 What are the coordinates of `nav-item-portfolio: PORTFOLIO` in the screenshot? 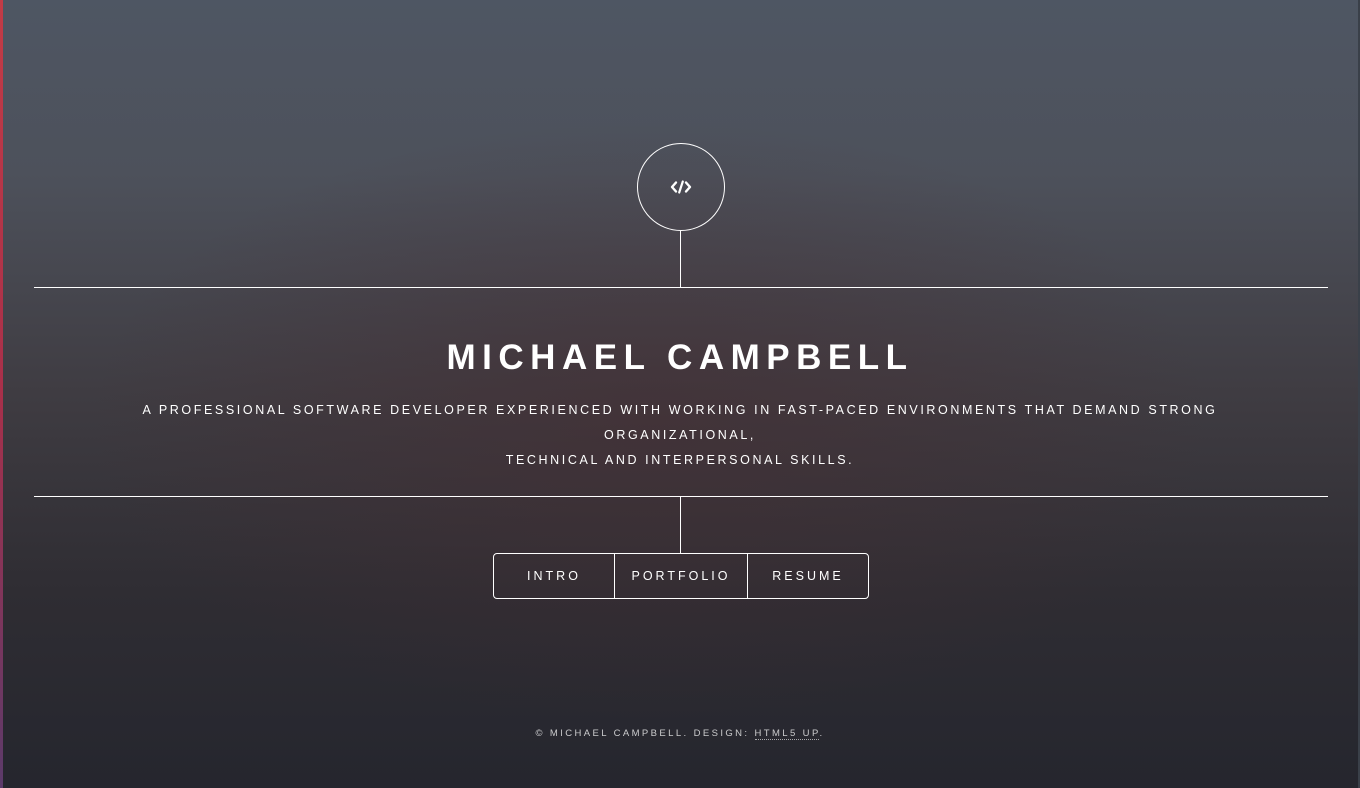 It's located at (681, 576).